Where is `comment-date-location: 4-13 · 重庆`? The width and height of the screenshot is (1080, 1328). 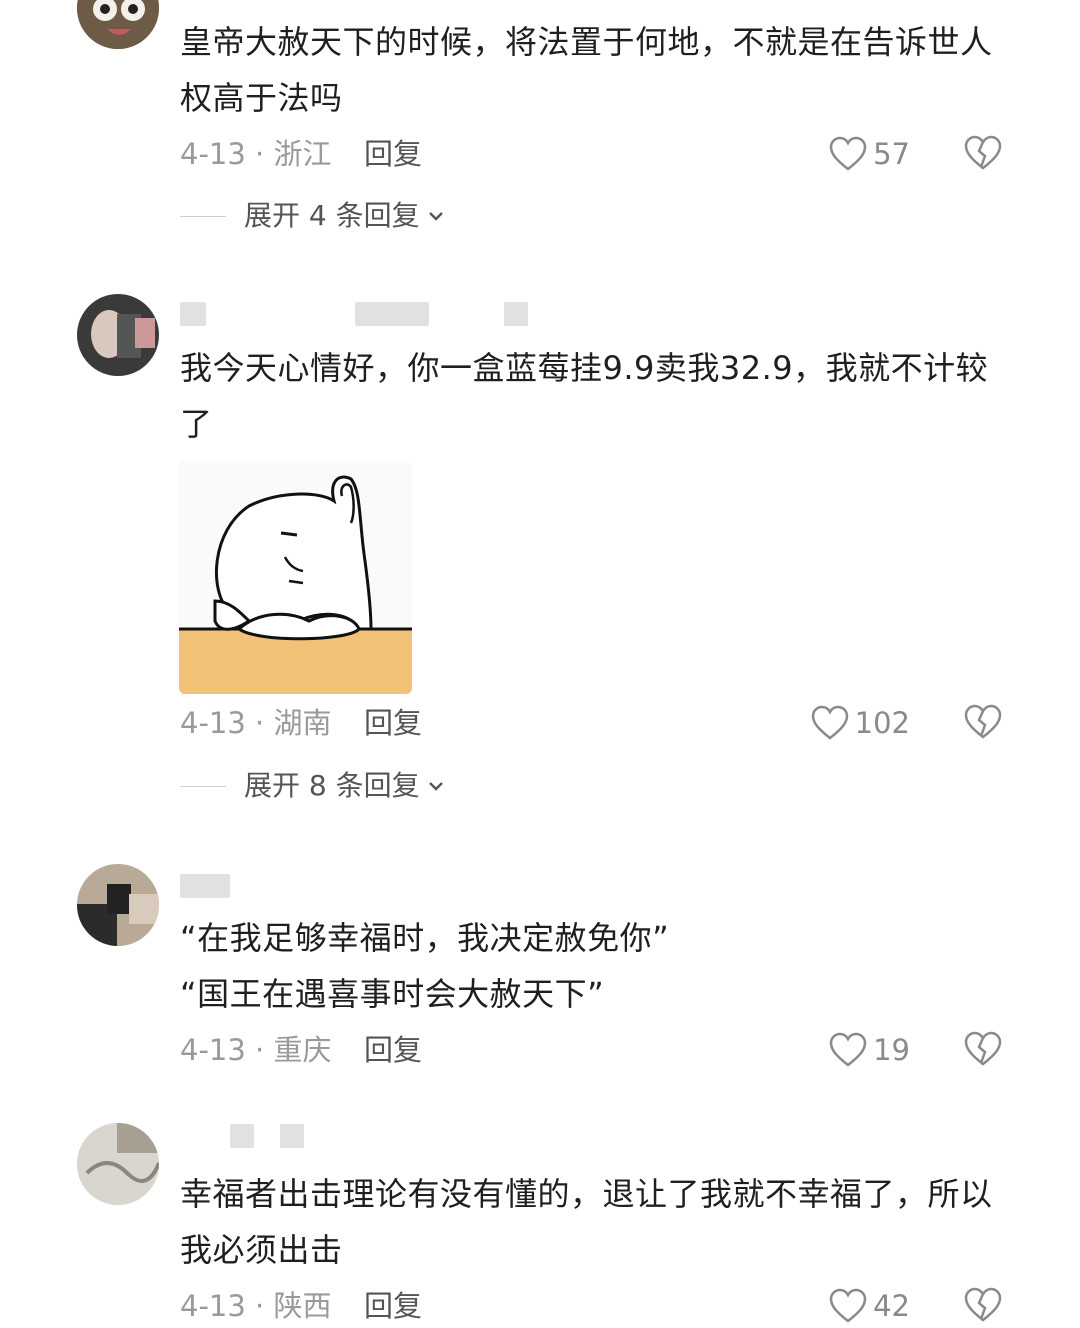 comment-date-location: 4-13 · 重庆 is located at coordinates (256, 1050).